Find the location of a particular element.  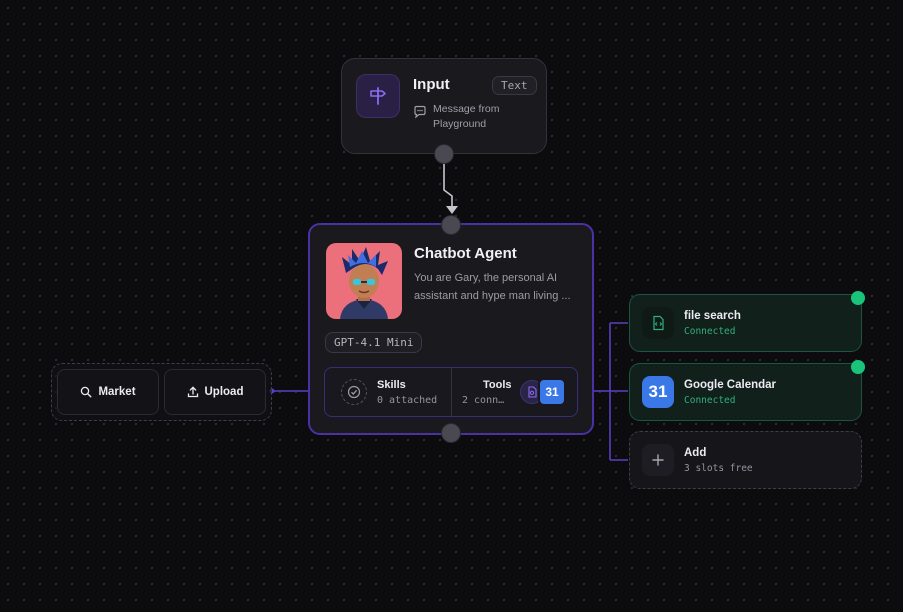

input-title: Input is located at coordinates (431, 84).